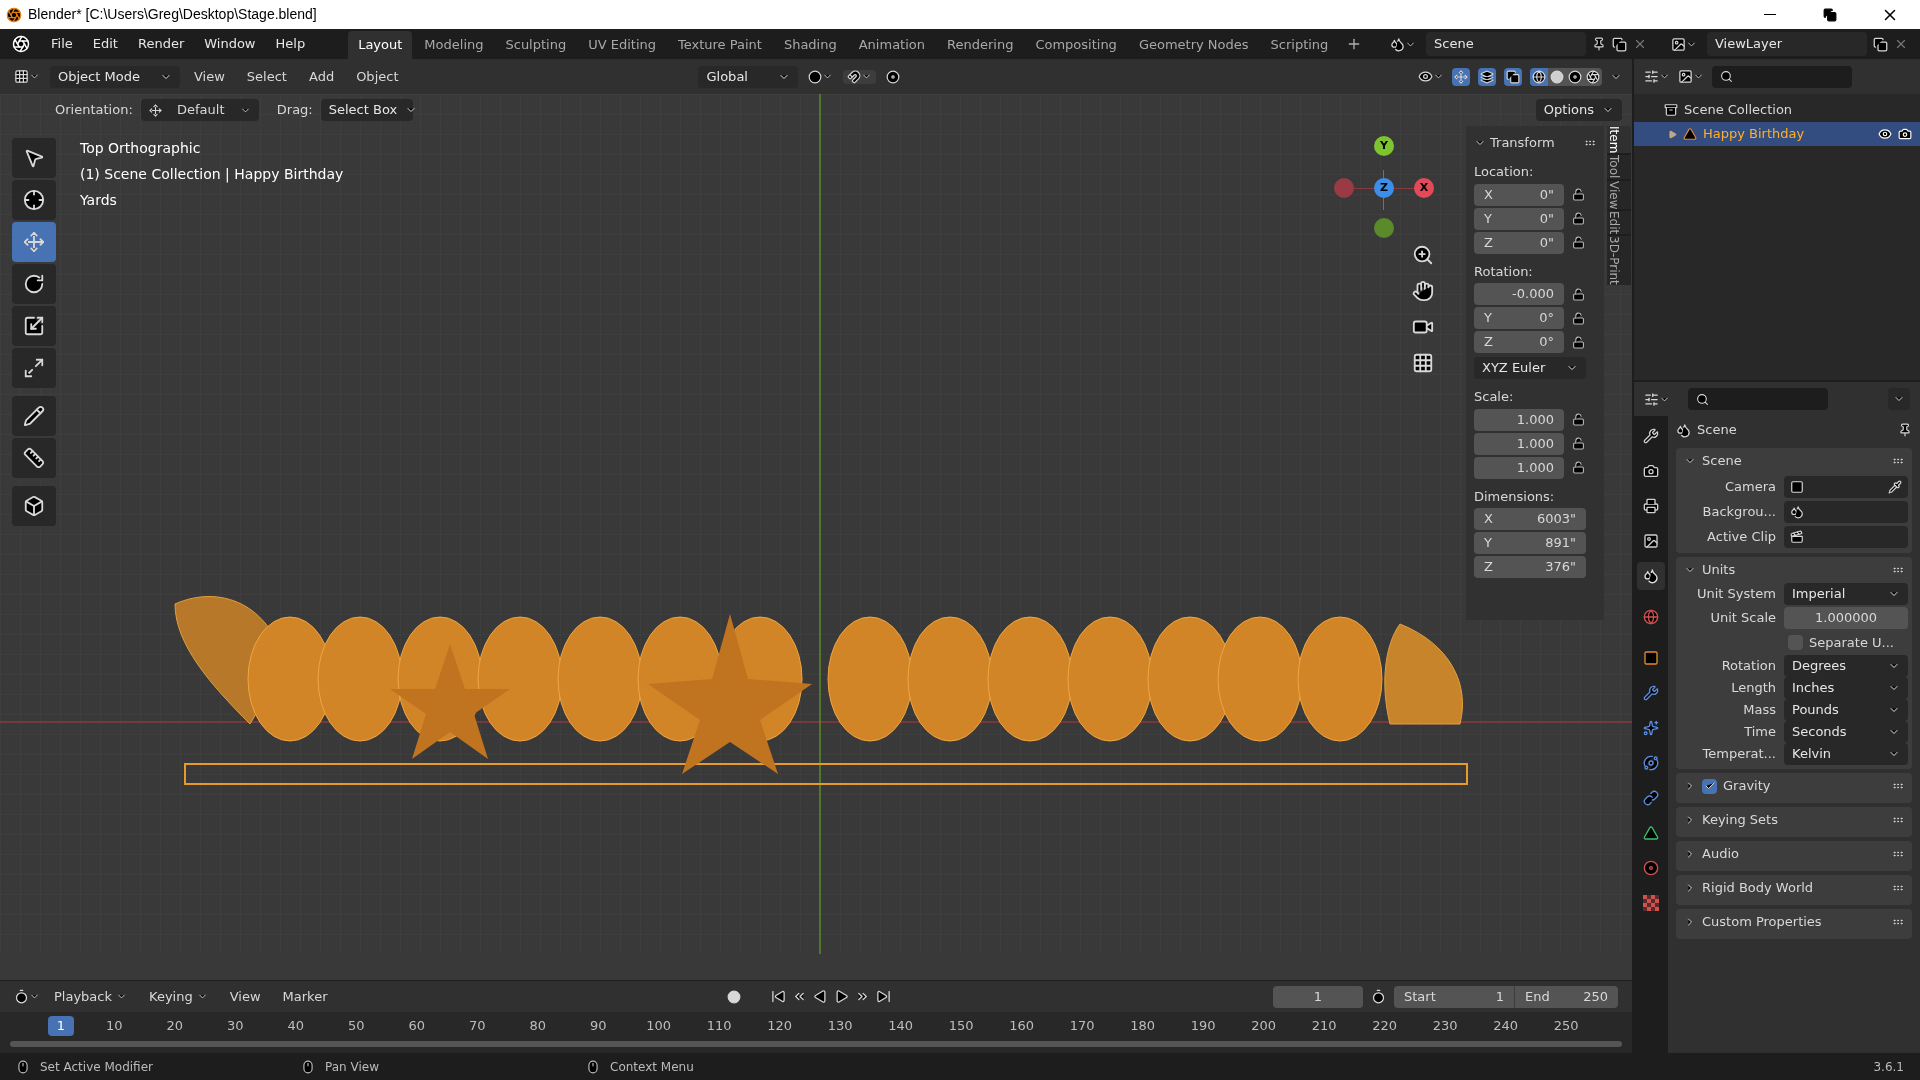 The height and width of the screenshot is (1080, 1920). I want to click on menu-item: Keying, so click(178, 996).